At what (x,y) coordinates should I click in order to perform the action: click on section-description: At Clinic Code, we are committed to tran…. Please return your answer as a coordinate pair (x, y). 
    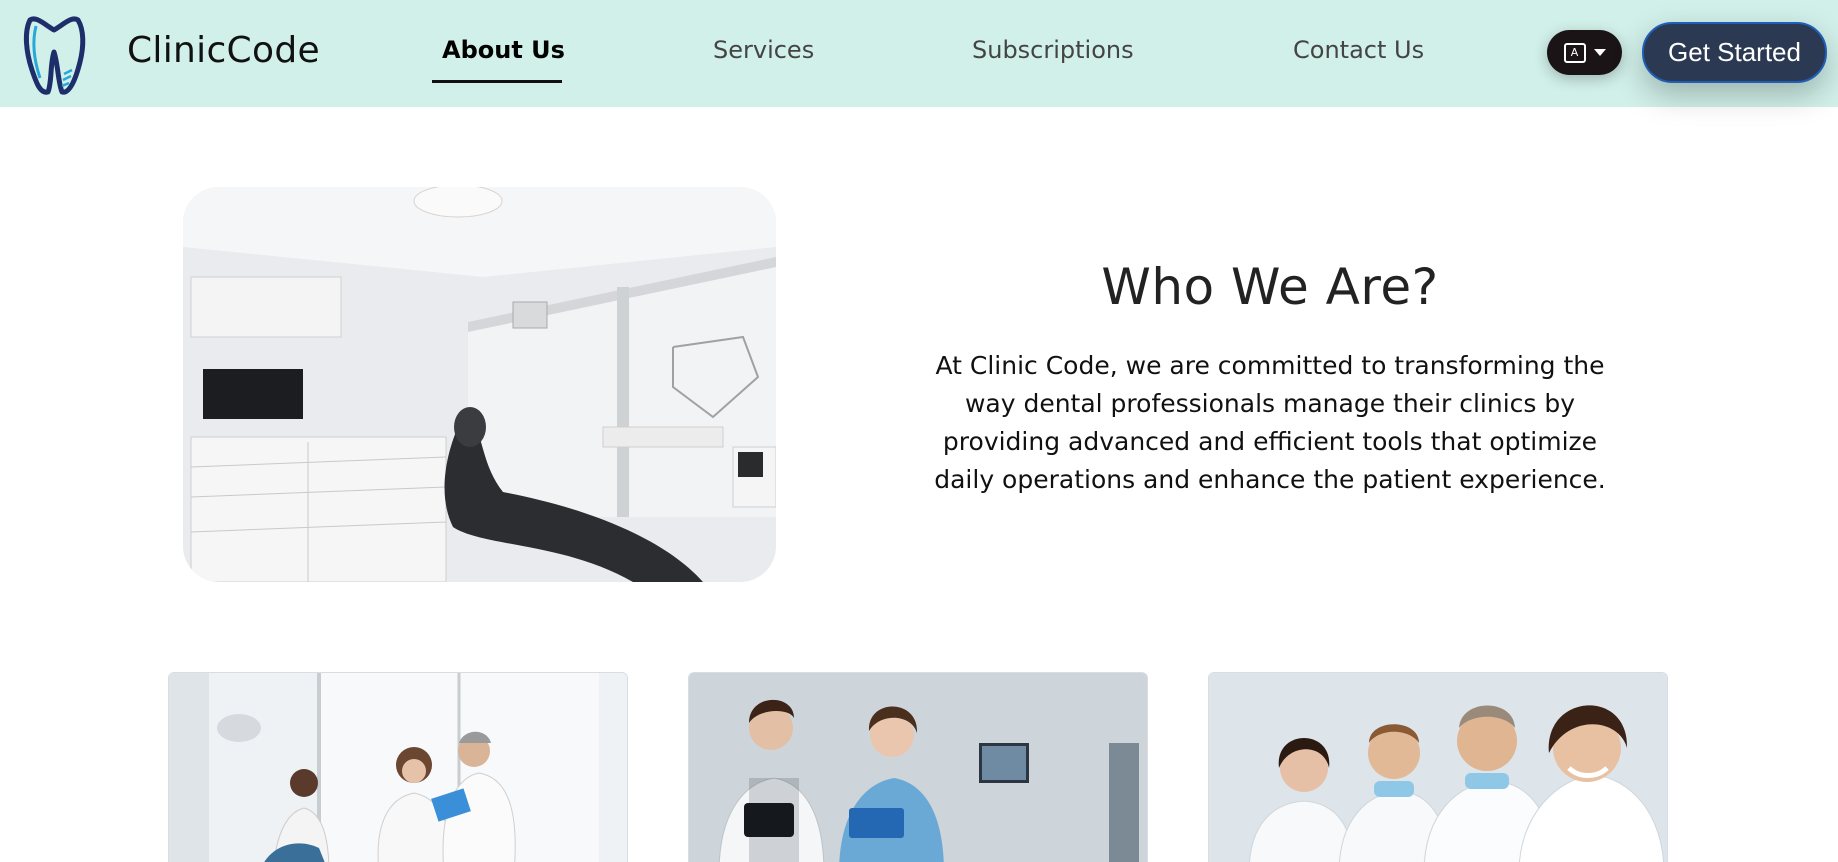
    Looking at the image, I should click on (1270, 422).